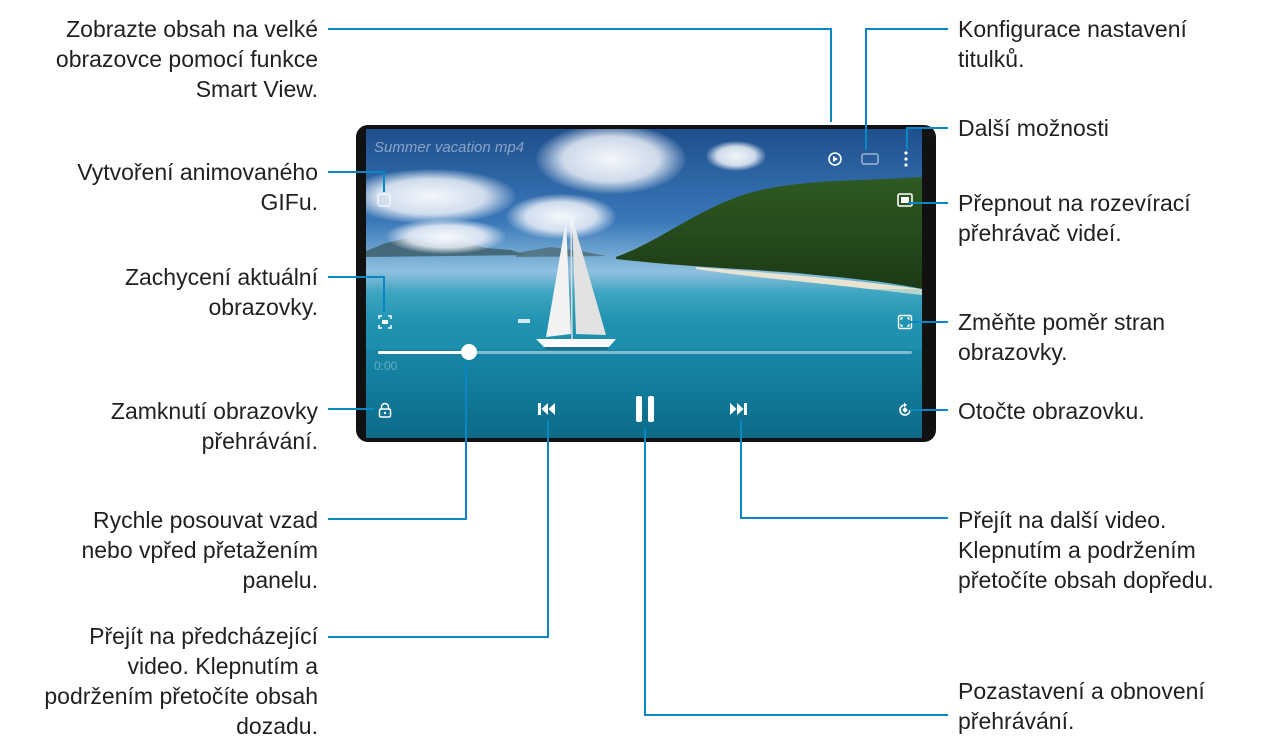  Describe the element at coordinates (438, 529) in the screenshot. I see `leader-line-previous` at that location.